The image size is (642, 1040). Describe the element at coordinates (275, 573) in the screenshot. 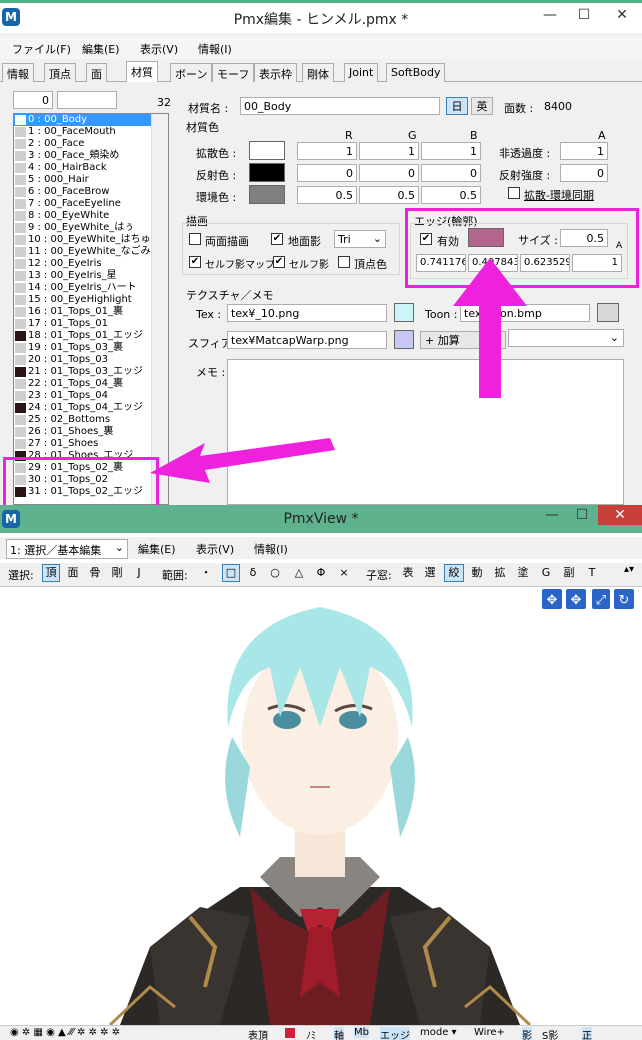

I see `range-circle-button: ○` at that location.